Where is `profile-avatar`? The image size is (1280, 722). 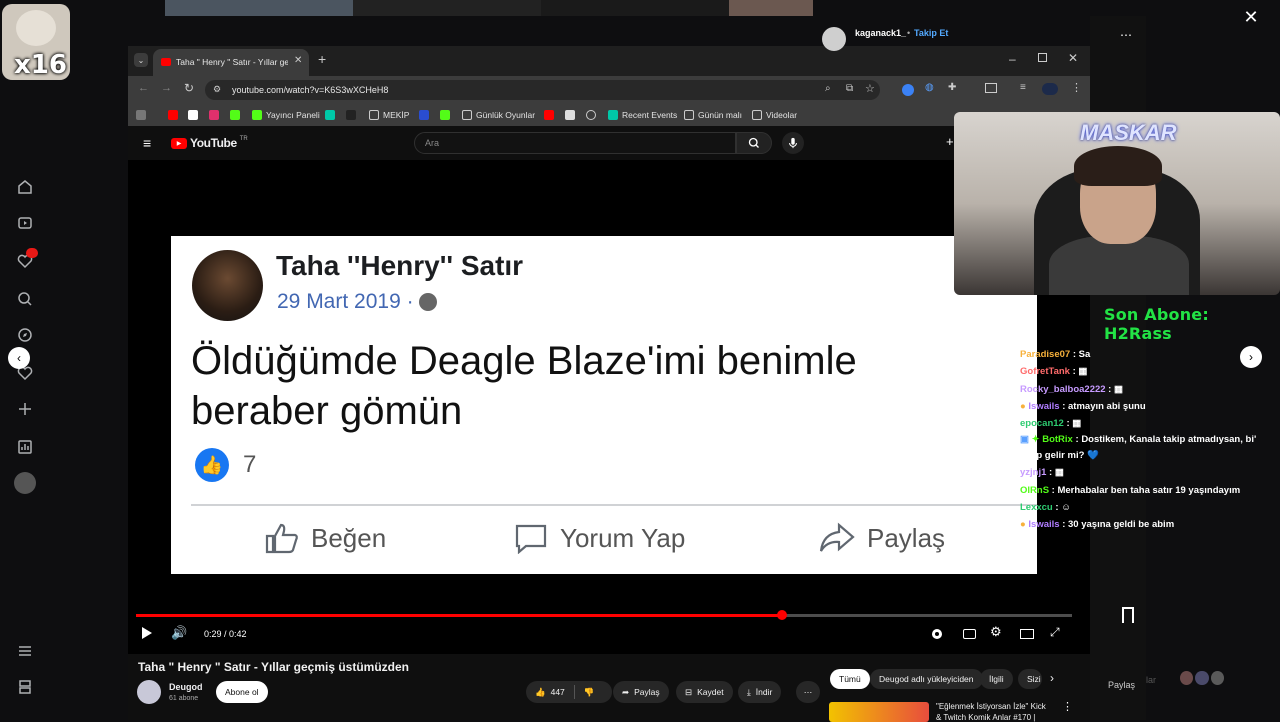 profile-avatar is located at coordinates (25, 483).